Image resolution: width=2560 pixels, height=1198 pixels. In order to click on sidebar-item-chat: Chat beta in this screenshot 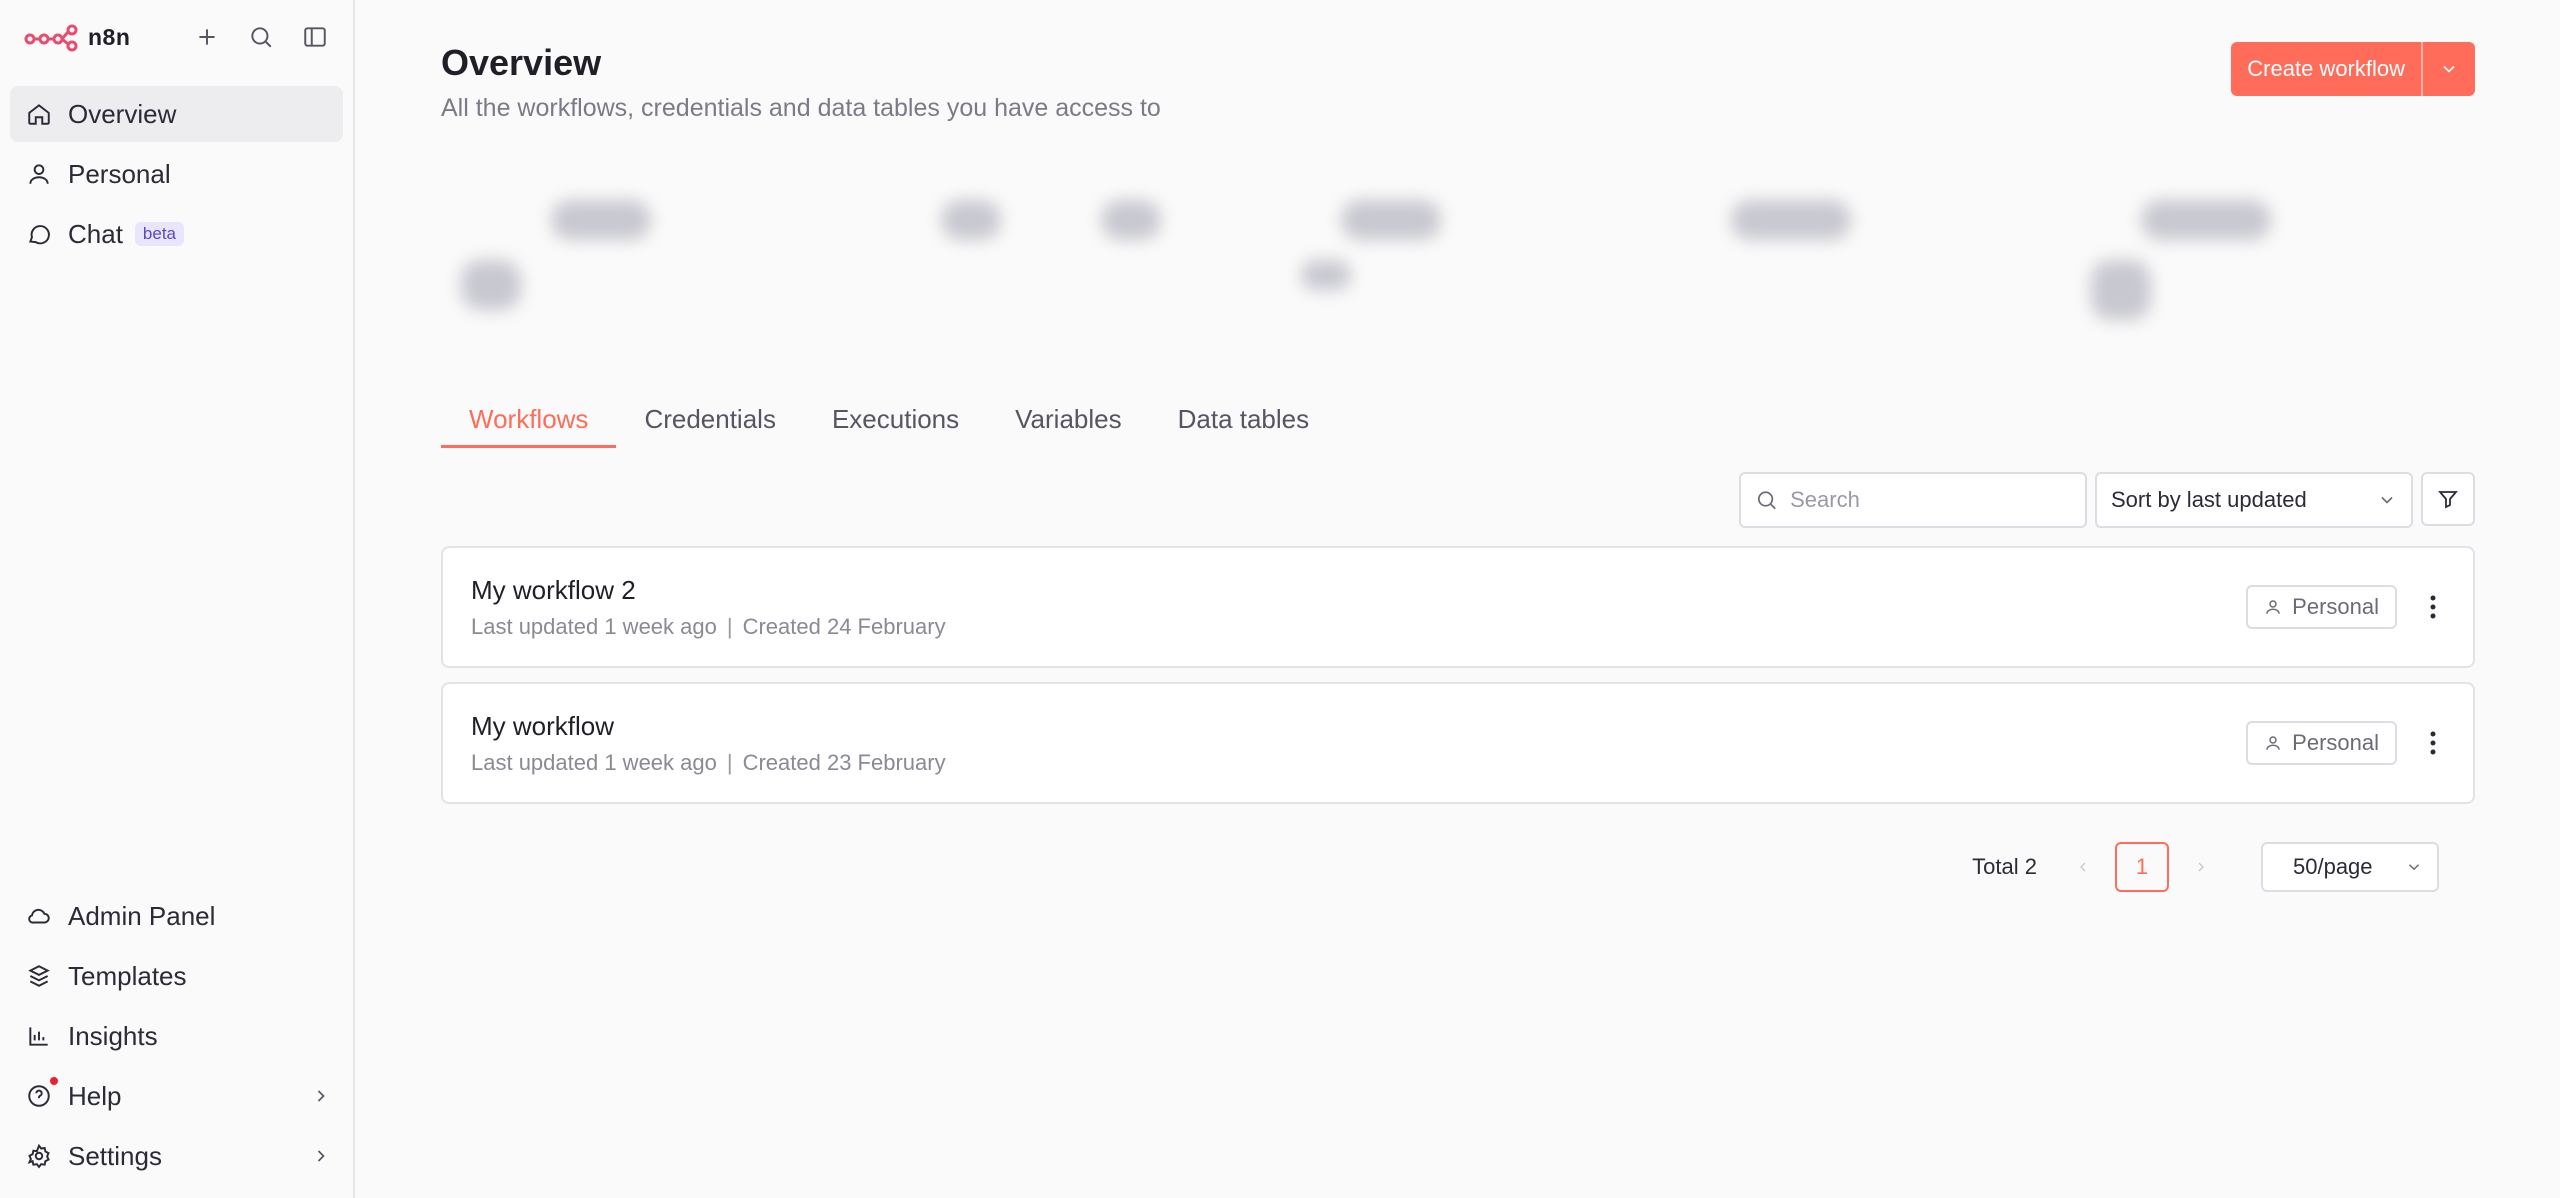, I will do `click(176, 234)`.